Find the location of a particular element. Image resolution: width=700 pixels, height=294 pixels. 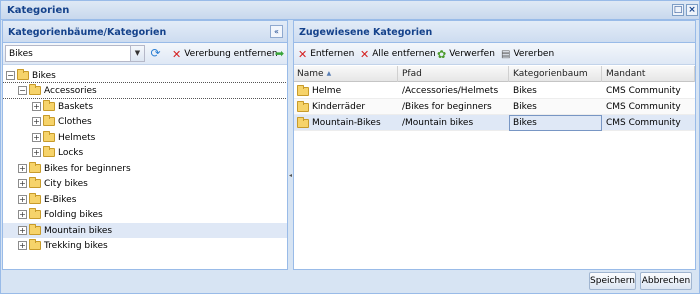

assigned-categories-panel-header: Zugewiesene Kategorien is located at coordinates (494, 32).